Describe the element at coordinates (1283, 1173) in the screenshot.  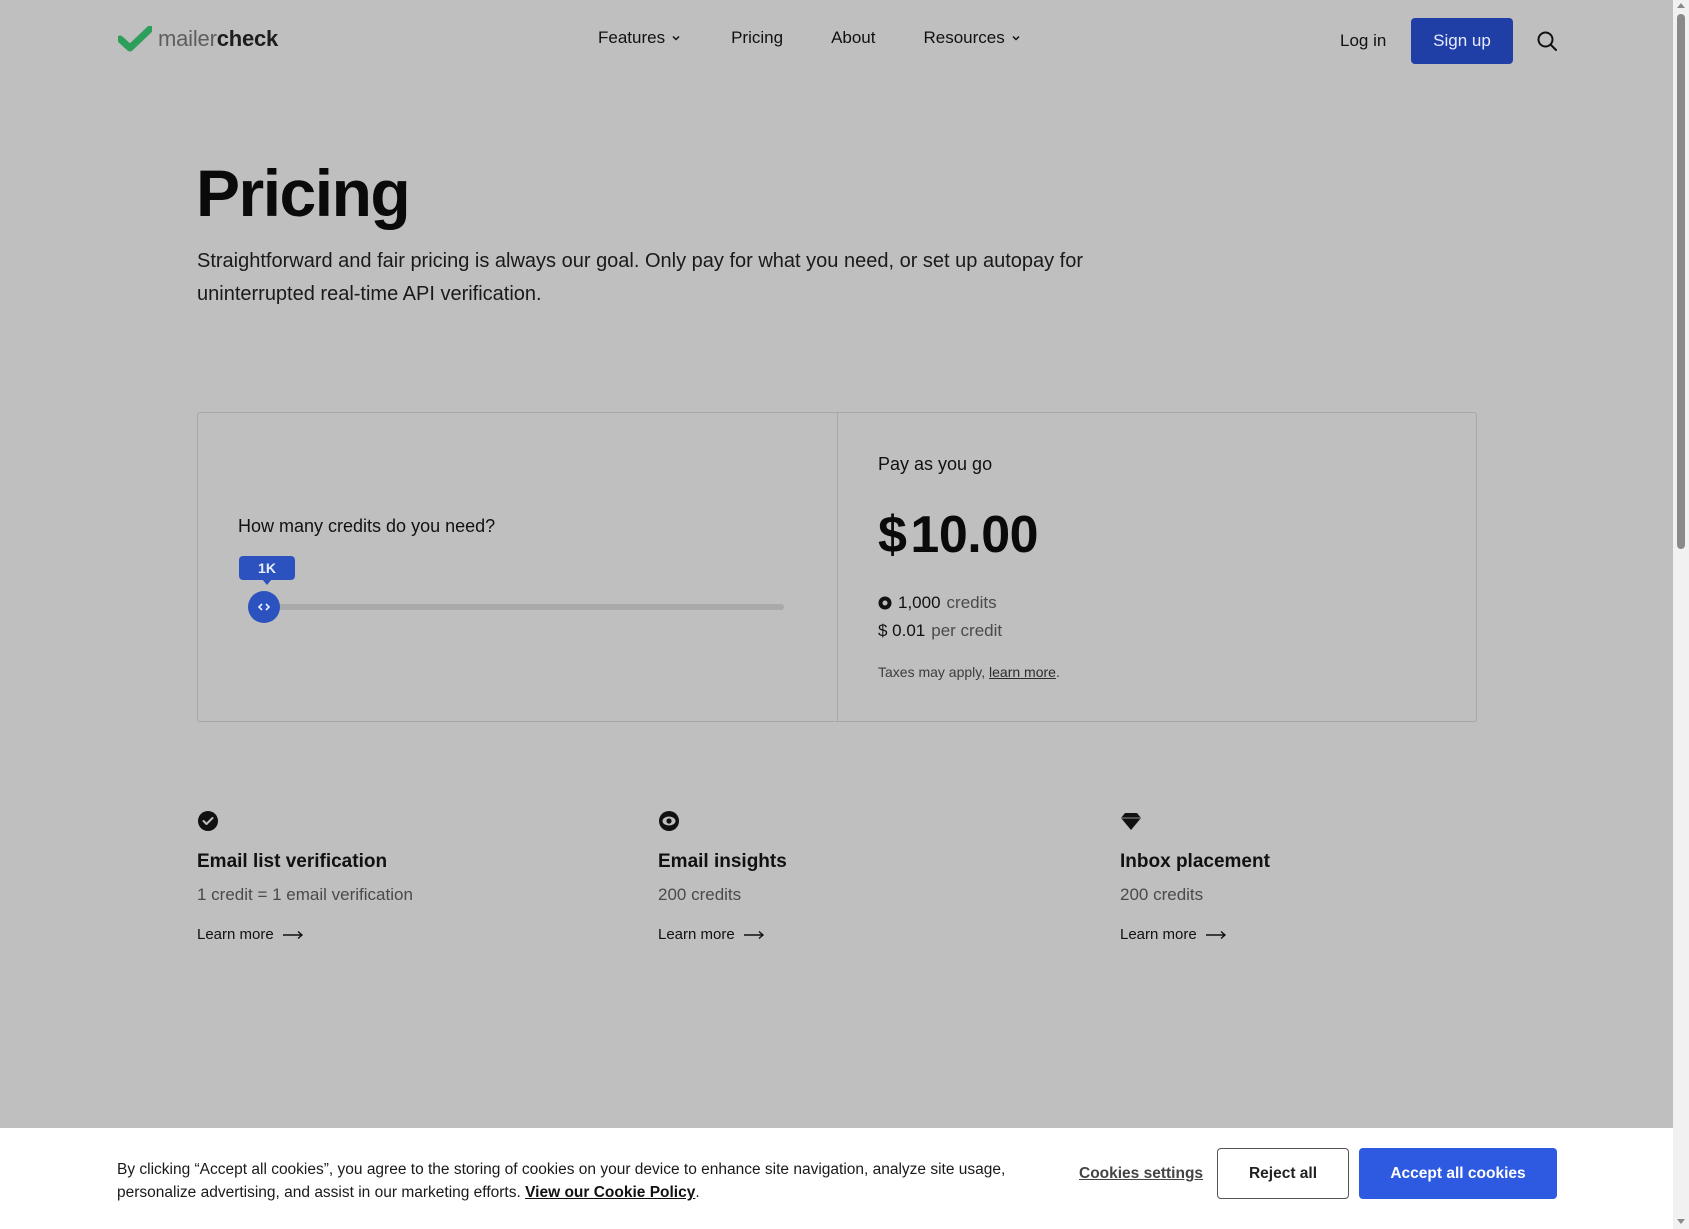
I see `reject-all-button: Reject all` at that location.